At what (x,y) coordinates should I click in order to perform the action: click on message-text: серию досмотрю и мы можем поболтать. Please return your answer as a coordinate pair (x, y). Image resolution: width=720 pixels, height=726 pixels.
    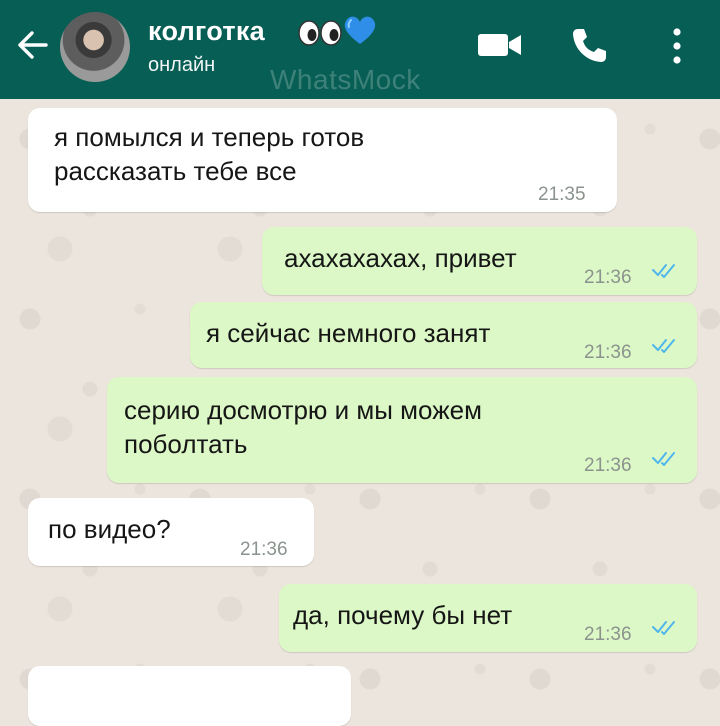
    Looking at the image, I should click on (303, 427).